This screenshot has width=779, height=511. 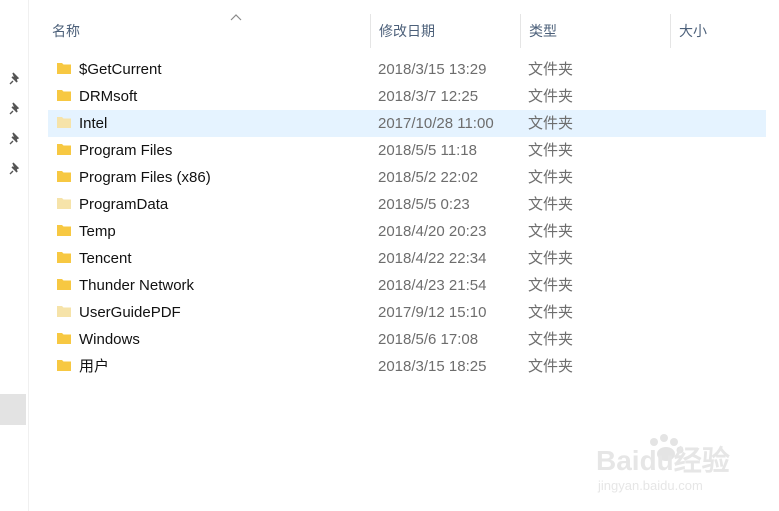 I want to click on file-row: DRMsoft 2018/3/7 12:25 文件夹, so click(x=407, y=96).